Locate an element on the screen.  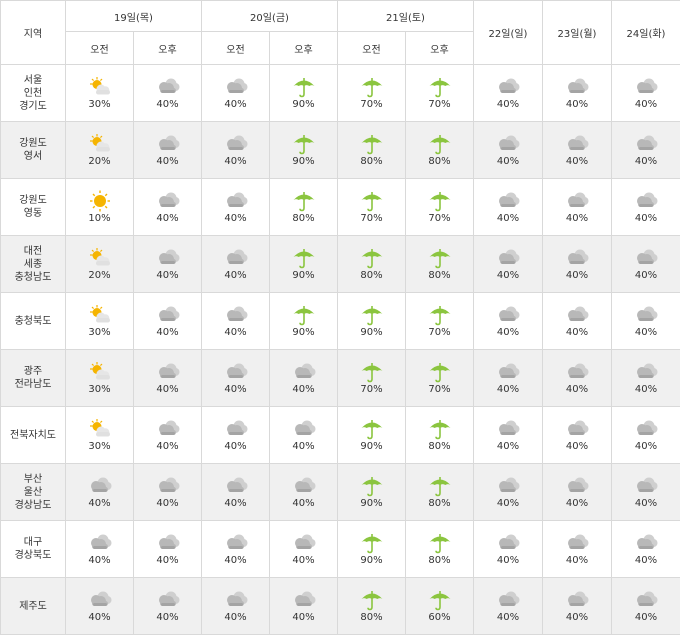
table-row: 충청북도 30% 40% 40% 90% 90% 70% 40% 40% 40% is located at coordinates (340, 321).